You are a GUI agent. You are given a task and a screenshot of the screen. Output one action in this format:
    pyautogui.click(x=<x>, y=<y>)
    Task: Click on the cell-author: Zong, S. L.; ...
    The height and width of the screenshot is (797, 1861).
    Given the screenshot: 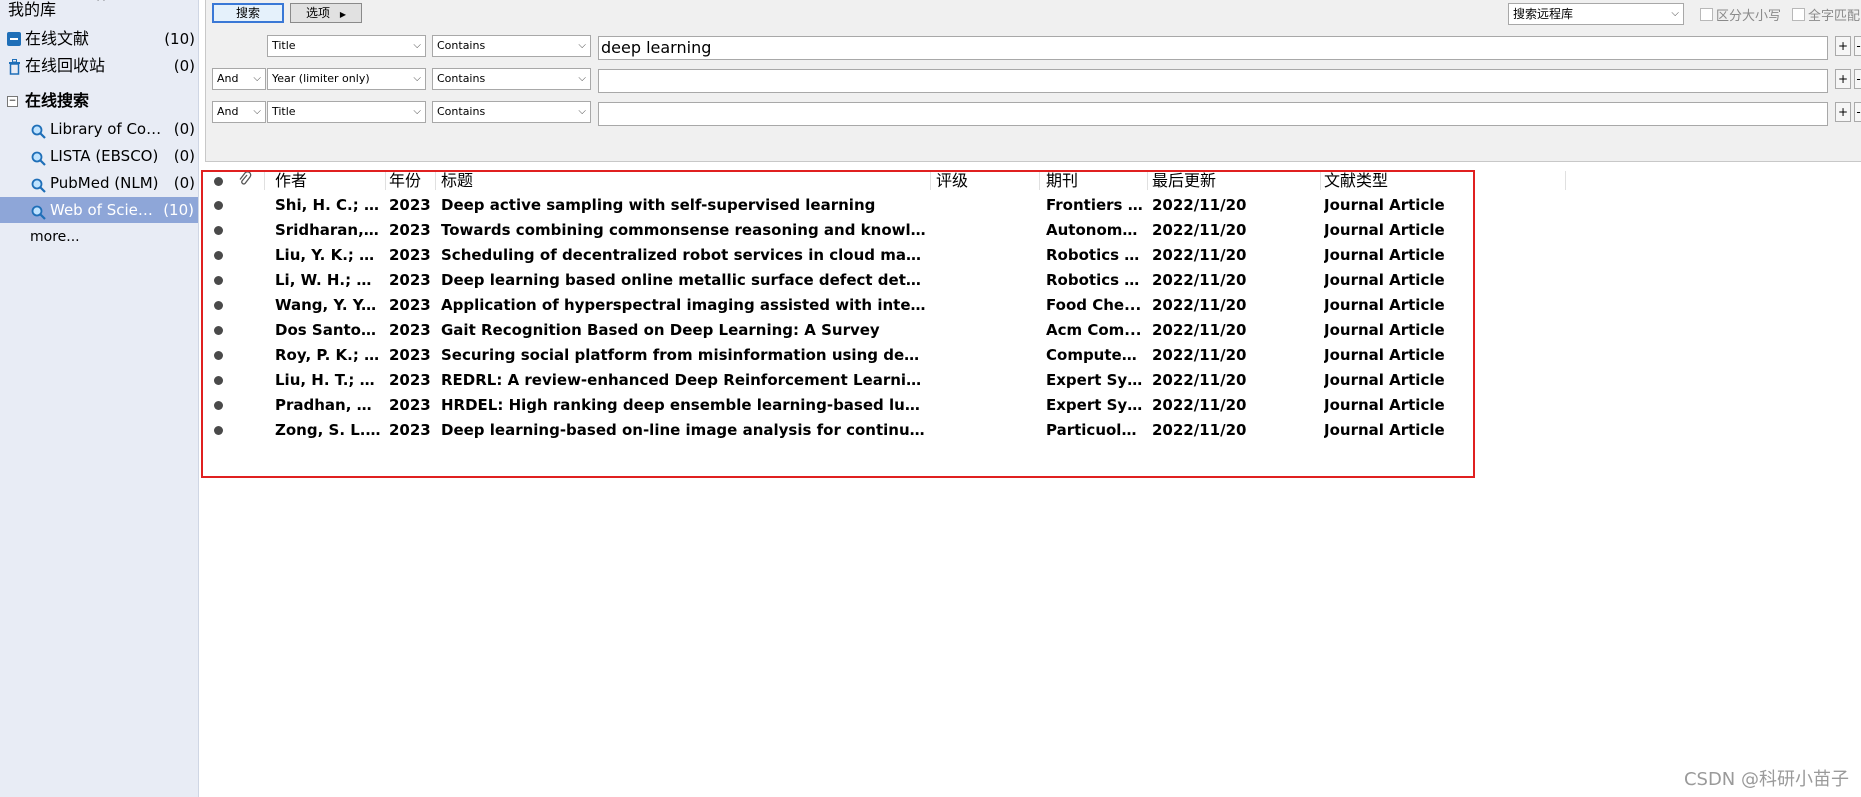 What is the action you would take?
    pyautogui.click(x=328, y=430)
    